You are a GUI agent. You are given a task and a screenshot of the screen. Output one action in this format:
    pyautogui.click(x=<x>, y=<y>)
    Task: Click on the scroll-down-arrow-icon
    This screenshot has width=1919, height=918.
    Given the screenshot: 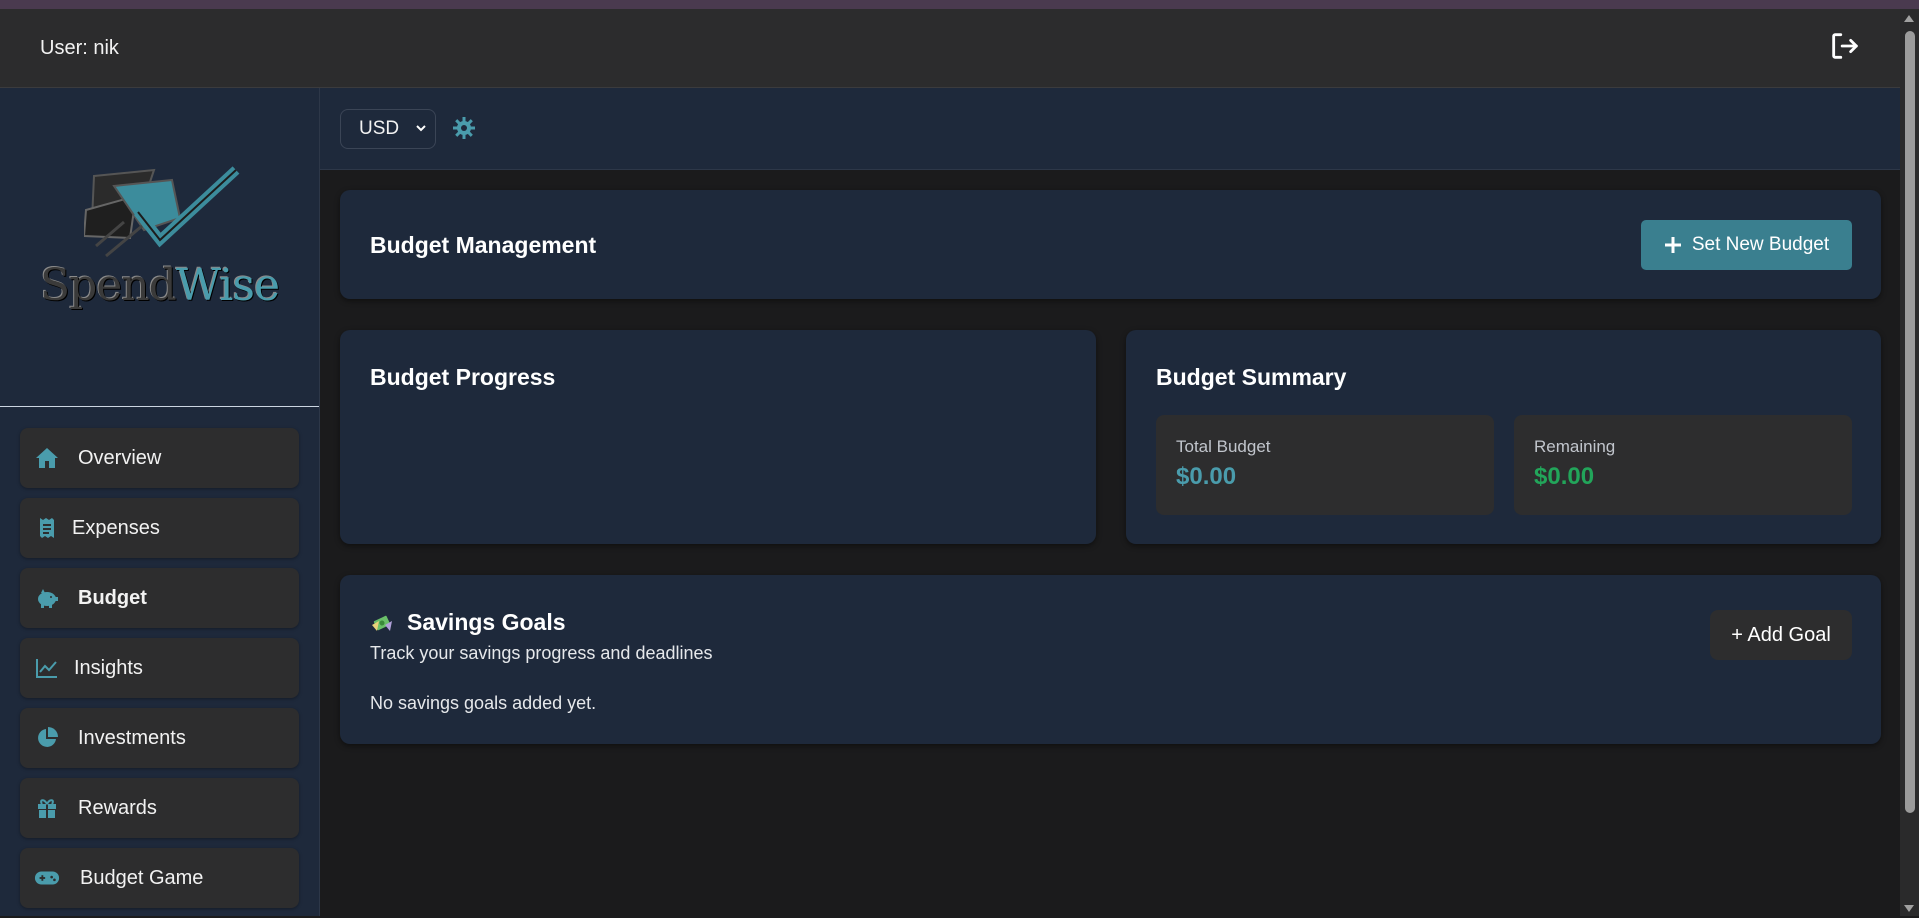 What is the action you would take?
    pyautogui.click(x=1909, y=908)
    